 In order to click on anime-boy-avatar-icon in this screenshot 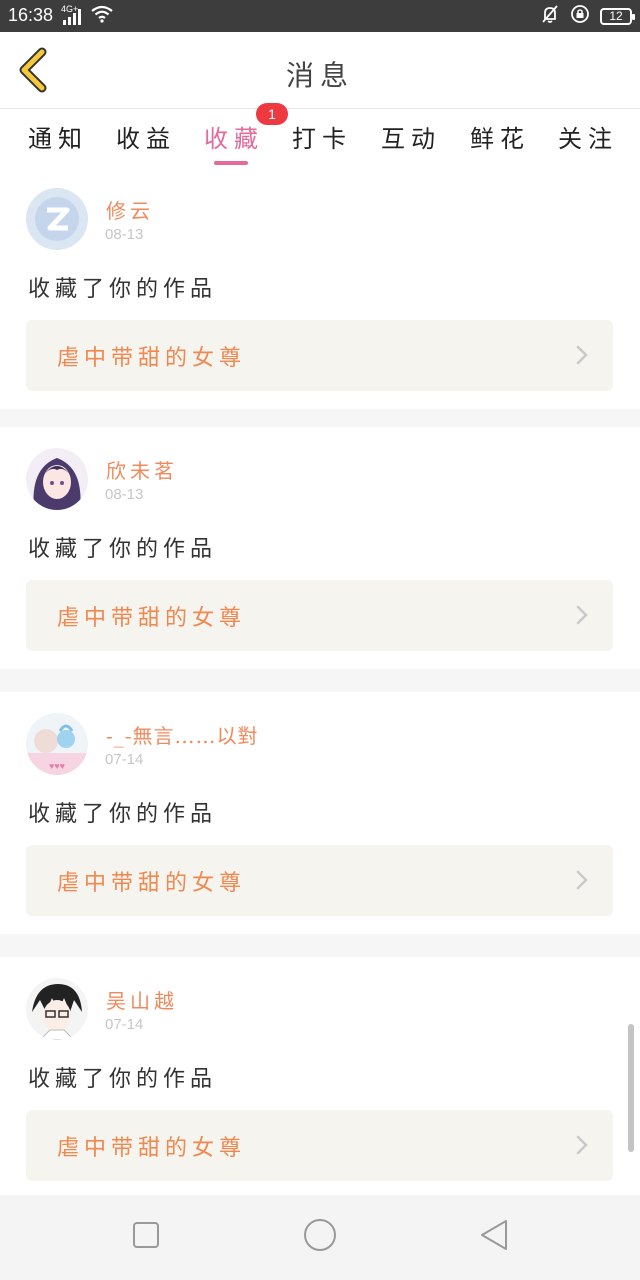, I will do `click(57, 1009)`.